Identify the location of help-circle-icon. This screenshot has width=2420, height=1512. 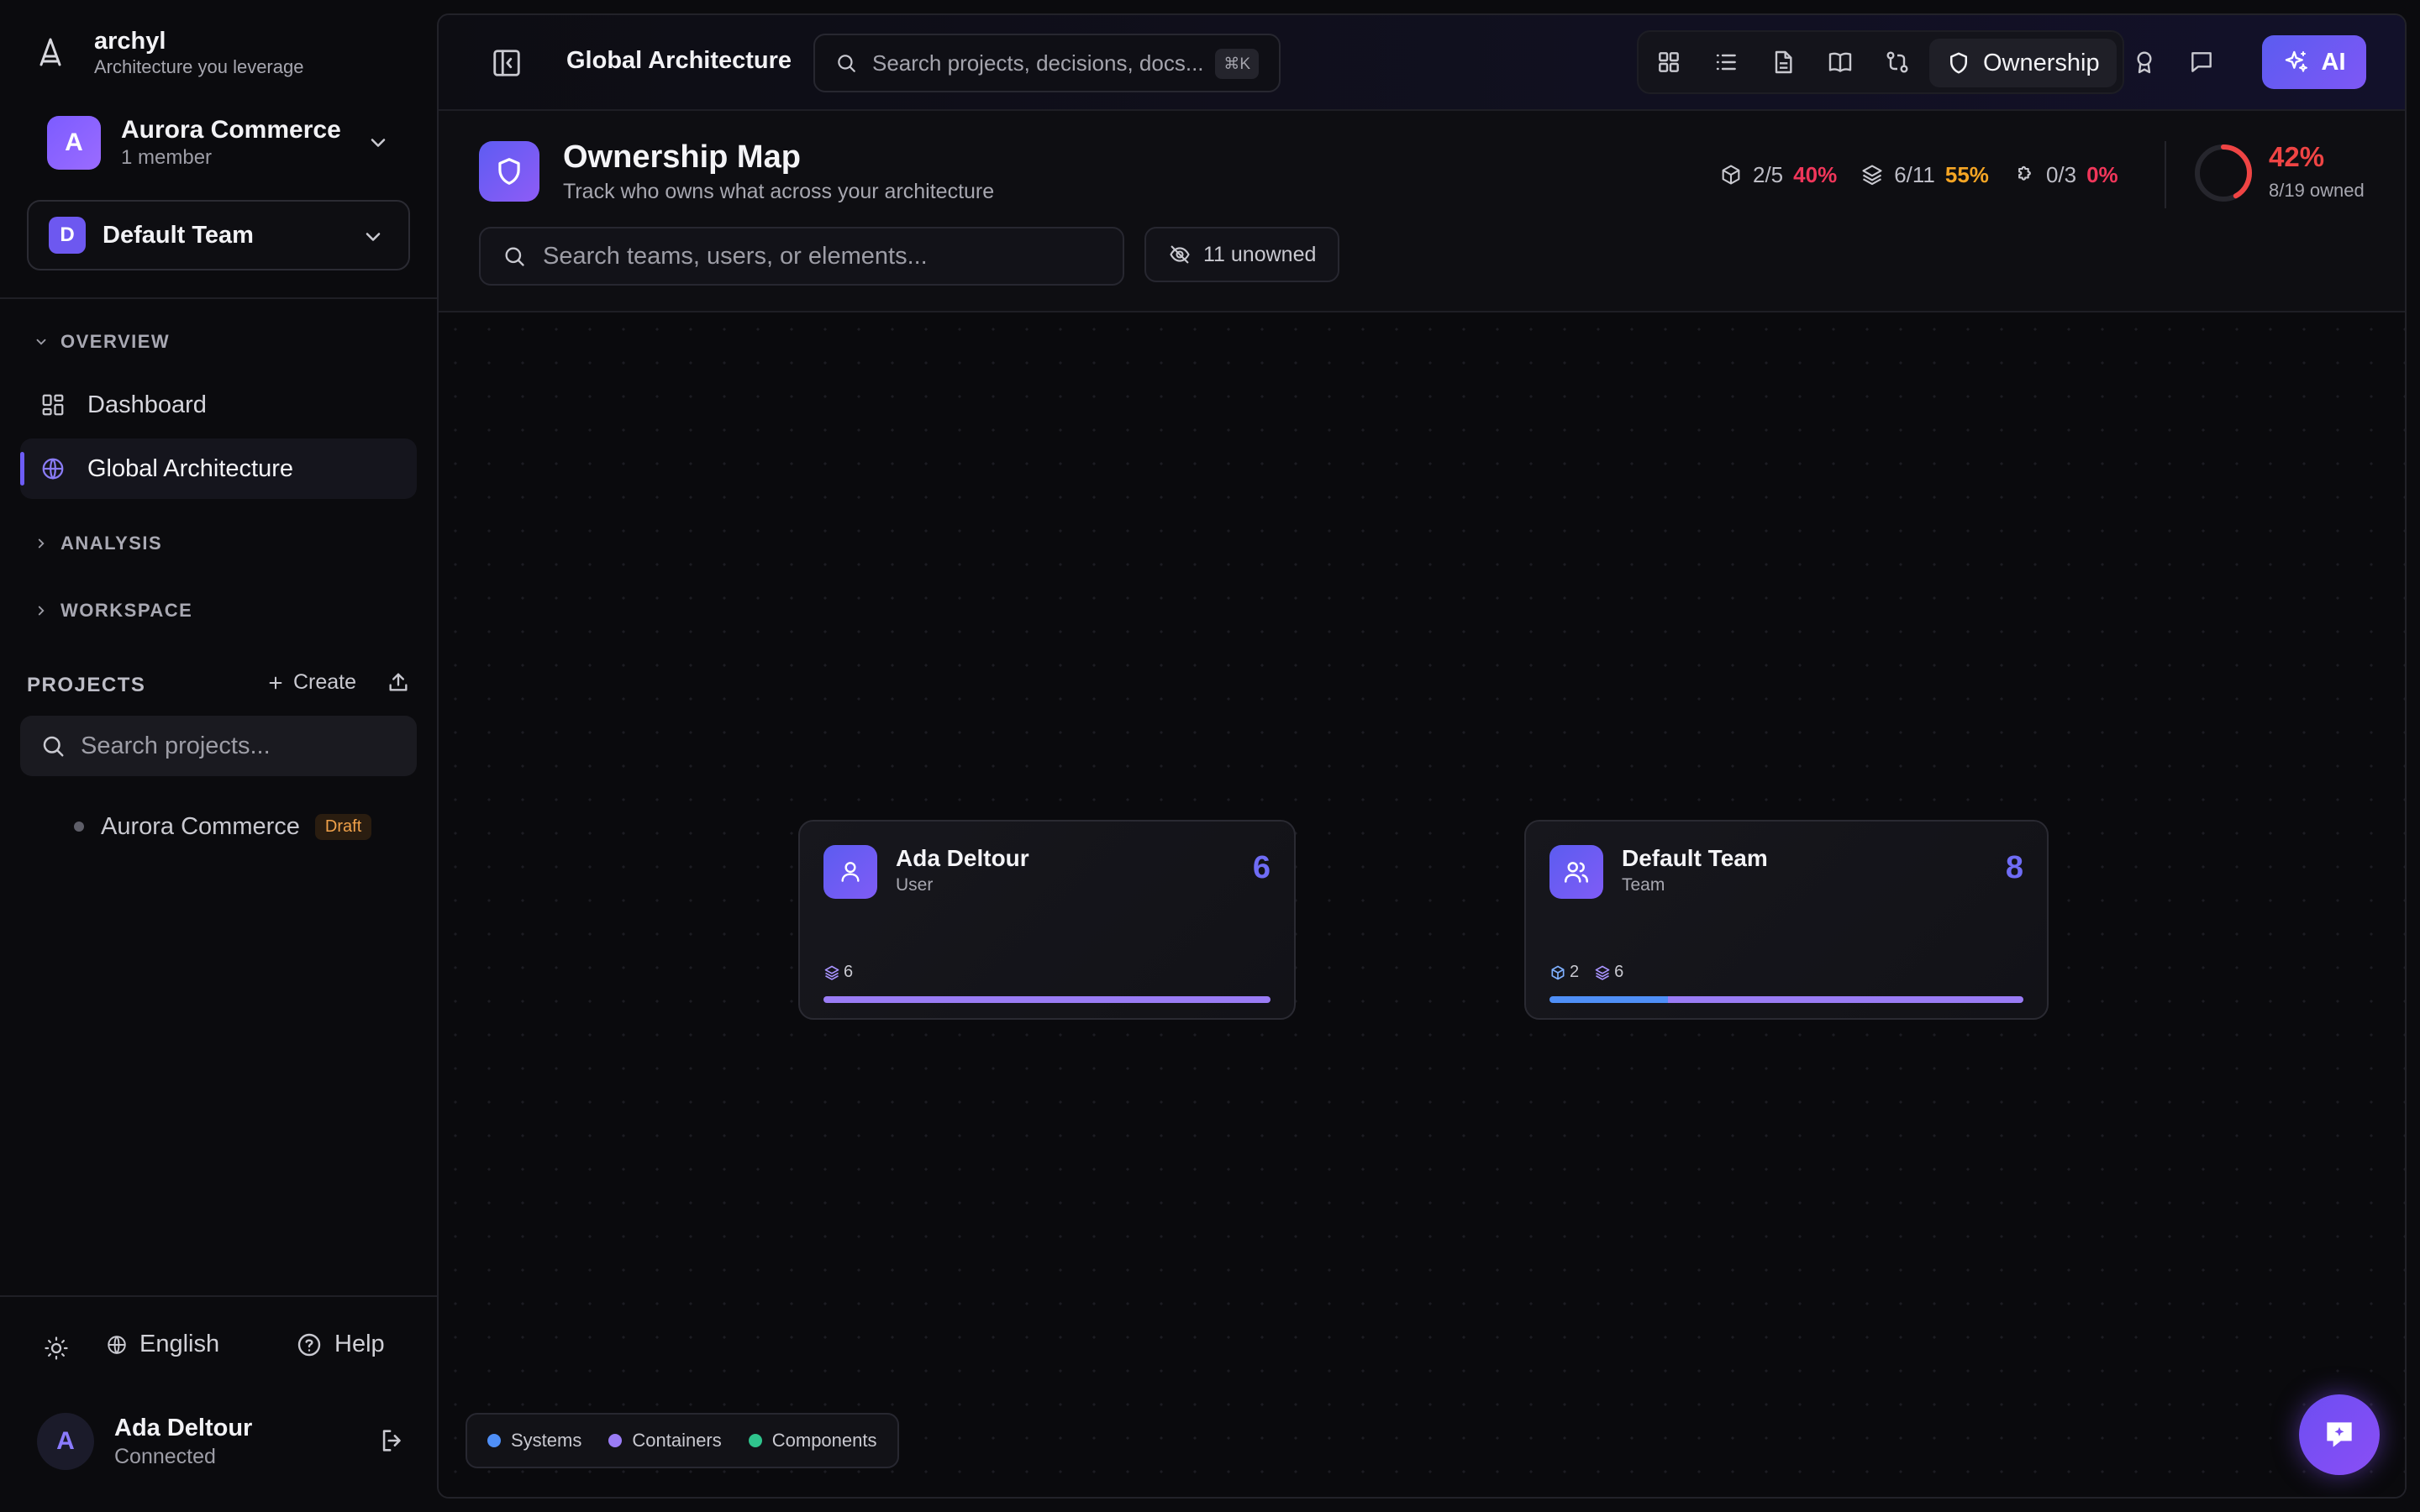
(309, 1344).